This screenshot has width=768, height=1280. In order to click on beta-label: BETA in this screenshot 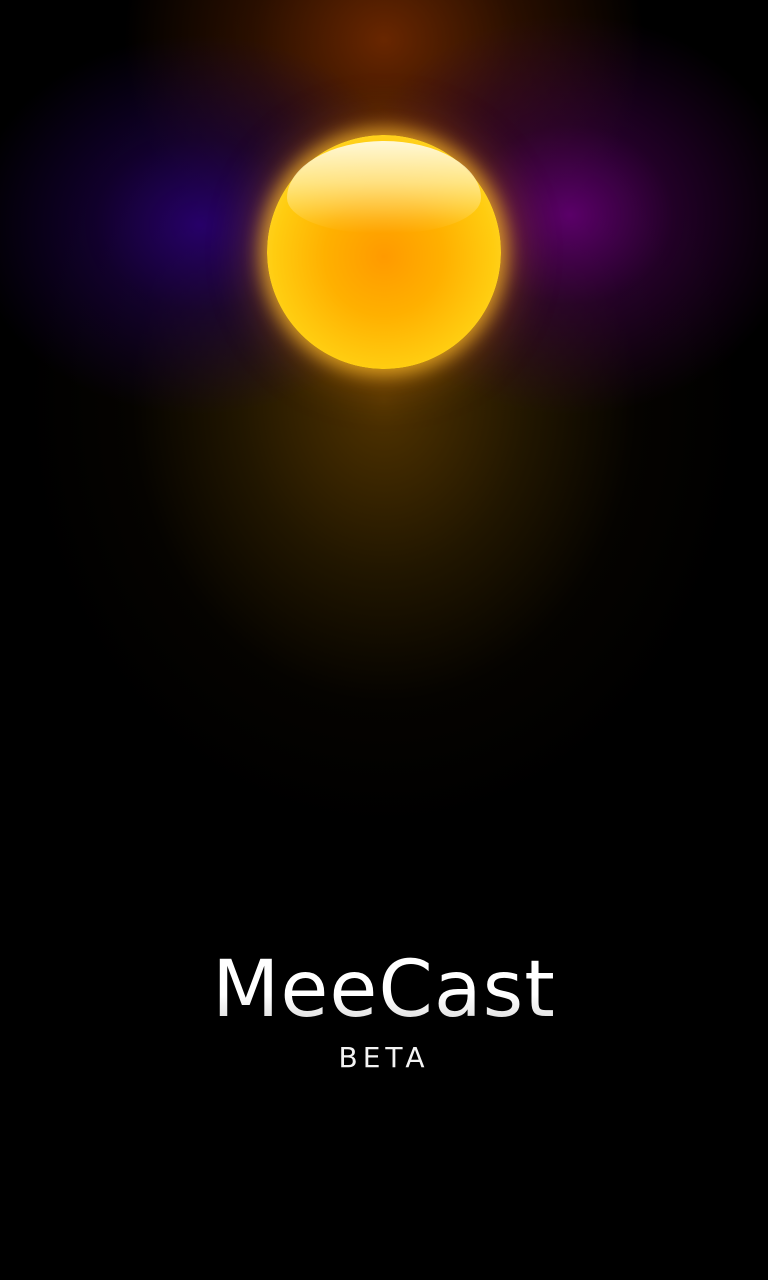, I will do `click(384, 1057)`.